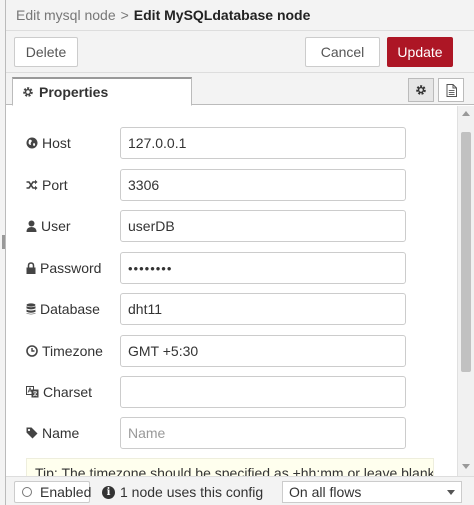 Image resolution: width=474 pixels, height=505 pixels. What do you see at coordinates (71, 268) in the screenshot?
I see `password-label-text: Password` at bounding box center [71, 268].